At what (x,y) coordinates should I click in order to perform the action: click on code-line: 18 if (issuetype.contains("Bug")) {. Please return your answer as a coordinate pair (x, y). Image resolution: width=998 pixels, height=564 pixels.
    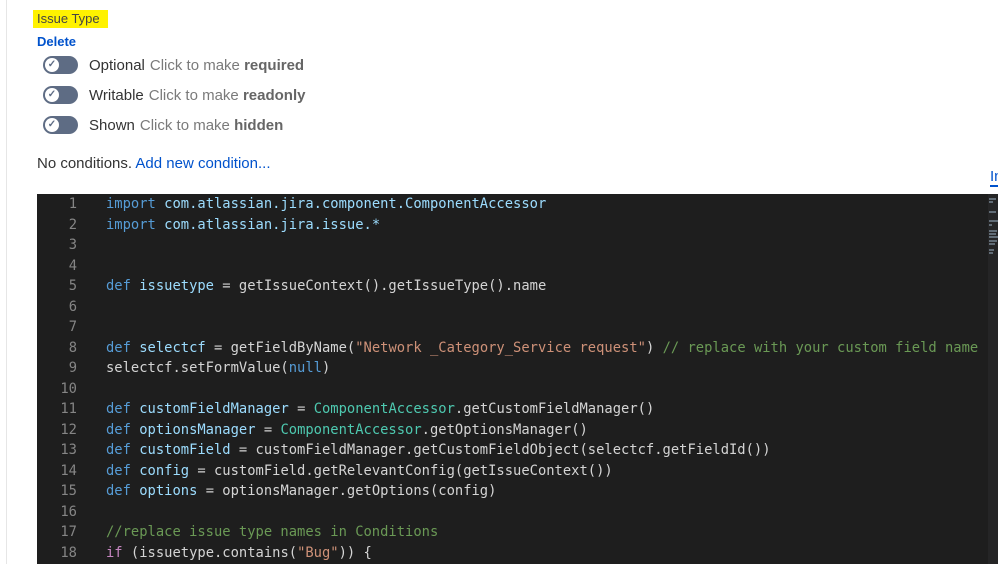
    Looking at the image, I should click on (204, 553).